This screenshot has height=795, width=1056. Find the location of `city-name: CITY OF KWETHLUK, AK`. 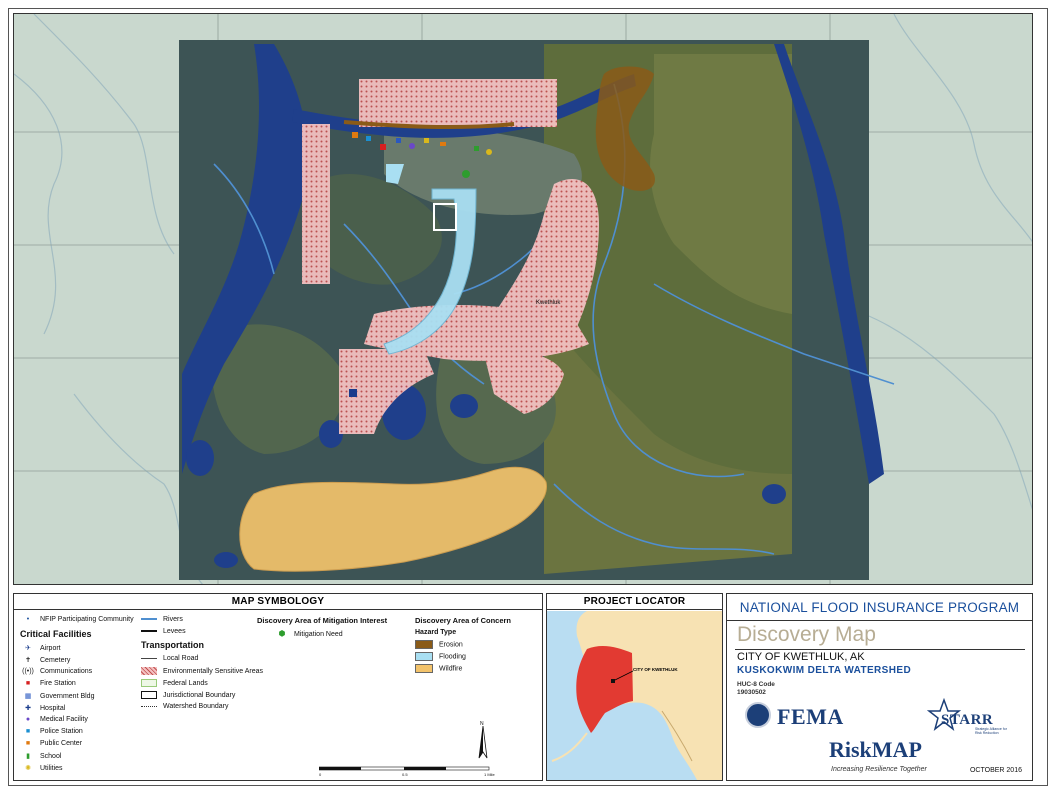

city-name: CITY OF KWETHLUK, AK is located at coordinates (801, 657).